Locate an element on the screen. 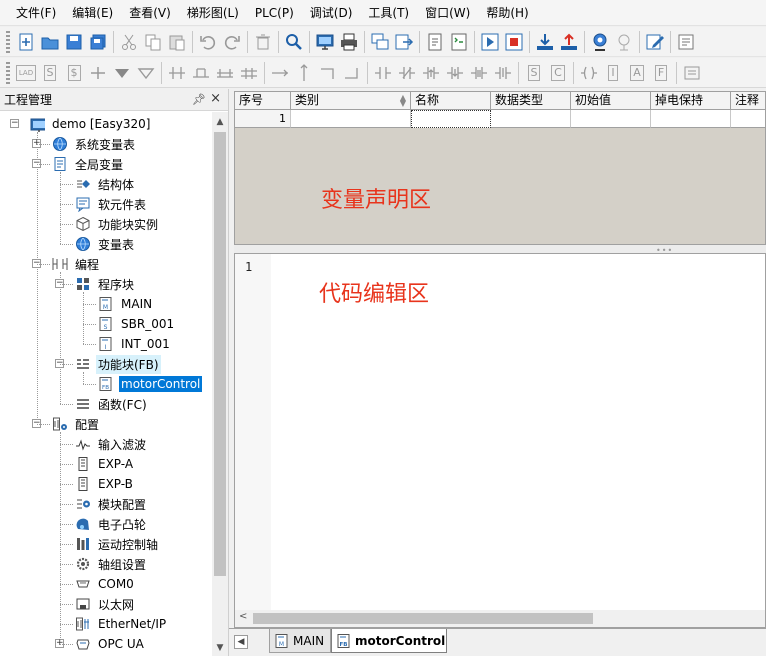 This screenshot has width=766, height=656. collapse-icon: − is located at coordinates (14, 123).